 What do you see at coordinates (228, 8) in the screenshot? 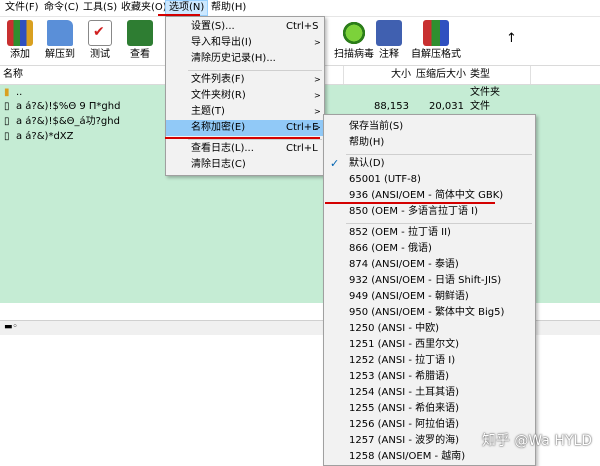
I see `menu-help: 帮助(H)` at bounding box center [228, 8].